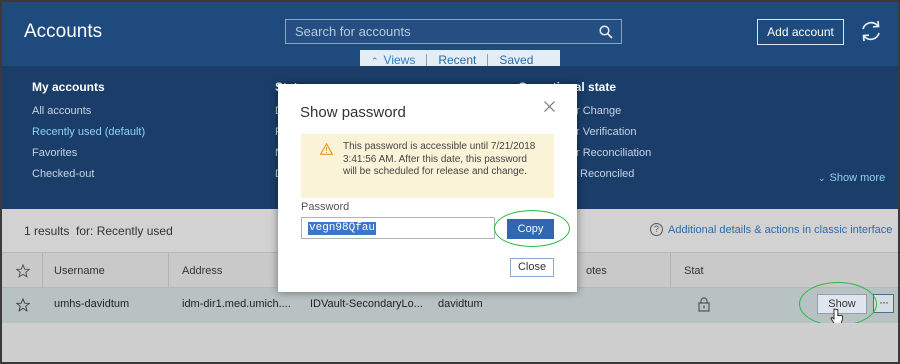 Image resolution: width=900 pixels, height=364 pixels. What do you see at coordinates (851, 178) in the screenshot?
I see `show-more-link: ⌄ Show more` at bounding box center [851, 178].